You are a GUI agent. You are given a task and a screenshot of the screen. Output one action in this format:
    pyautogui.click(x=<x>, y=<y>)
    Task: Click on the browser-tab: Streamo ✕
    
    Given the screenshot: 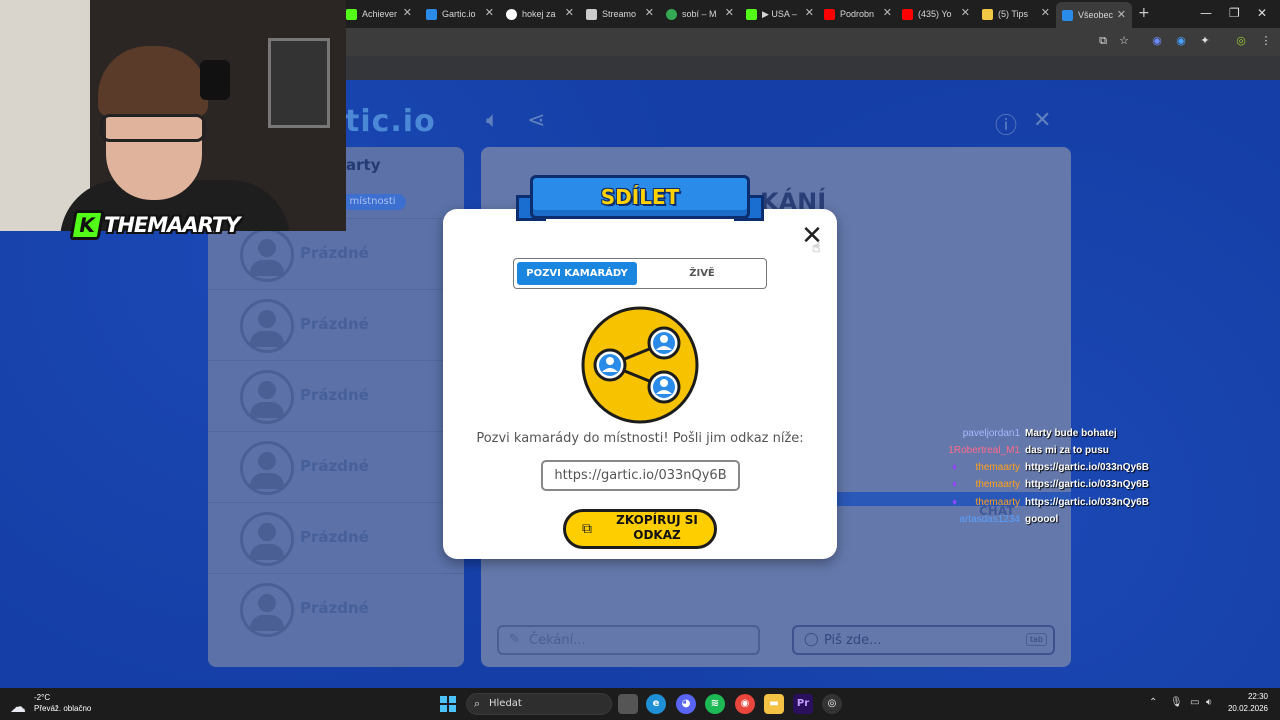 What is the action you would take?
    pyautogui.click(x=623, y=14)
    